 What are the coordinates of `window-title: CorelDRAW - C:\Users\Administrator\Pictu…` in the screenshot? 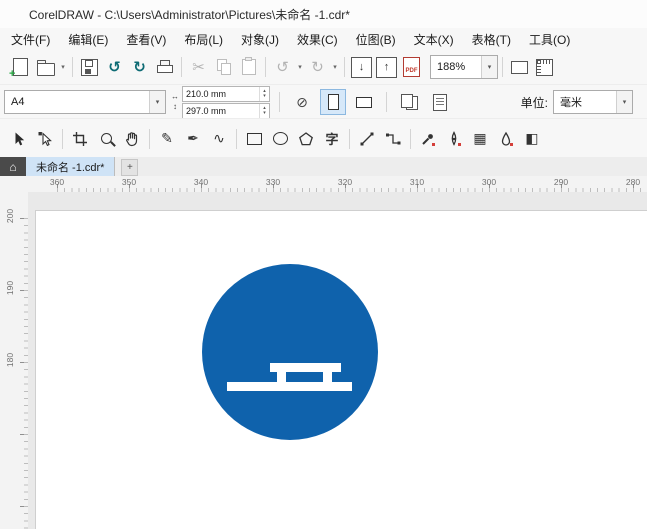 It's located at (189, 14).